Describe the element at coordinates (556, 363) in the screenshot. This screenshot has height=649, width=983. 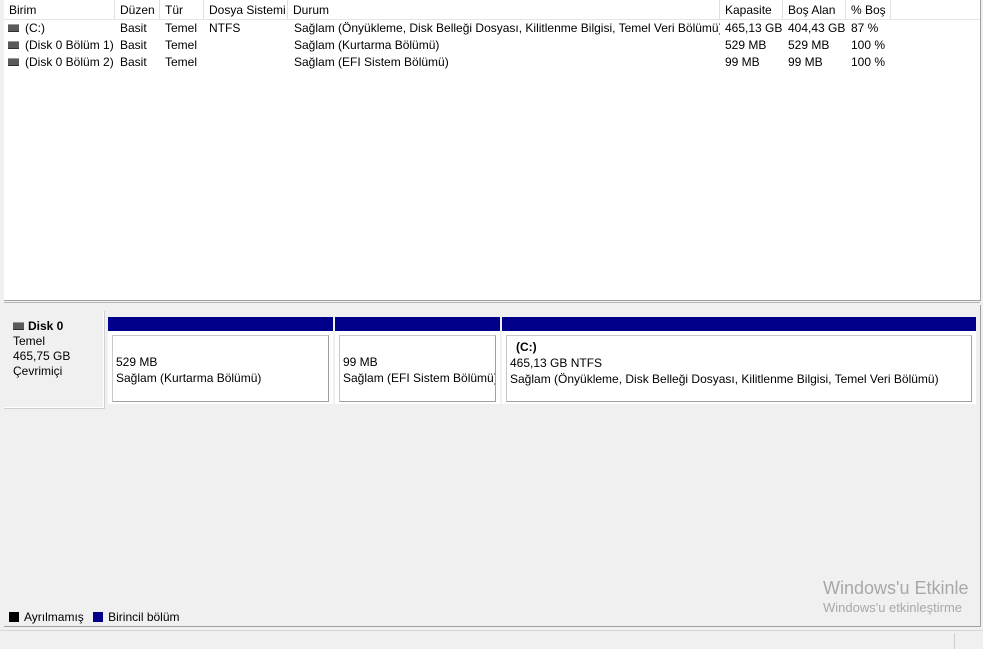
I see `partition-size: 465,13 GB NTFS` at that location.